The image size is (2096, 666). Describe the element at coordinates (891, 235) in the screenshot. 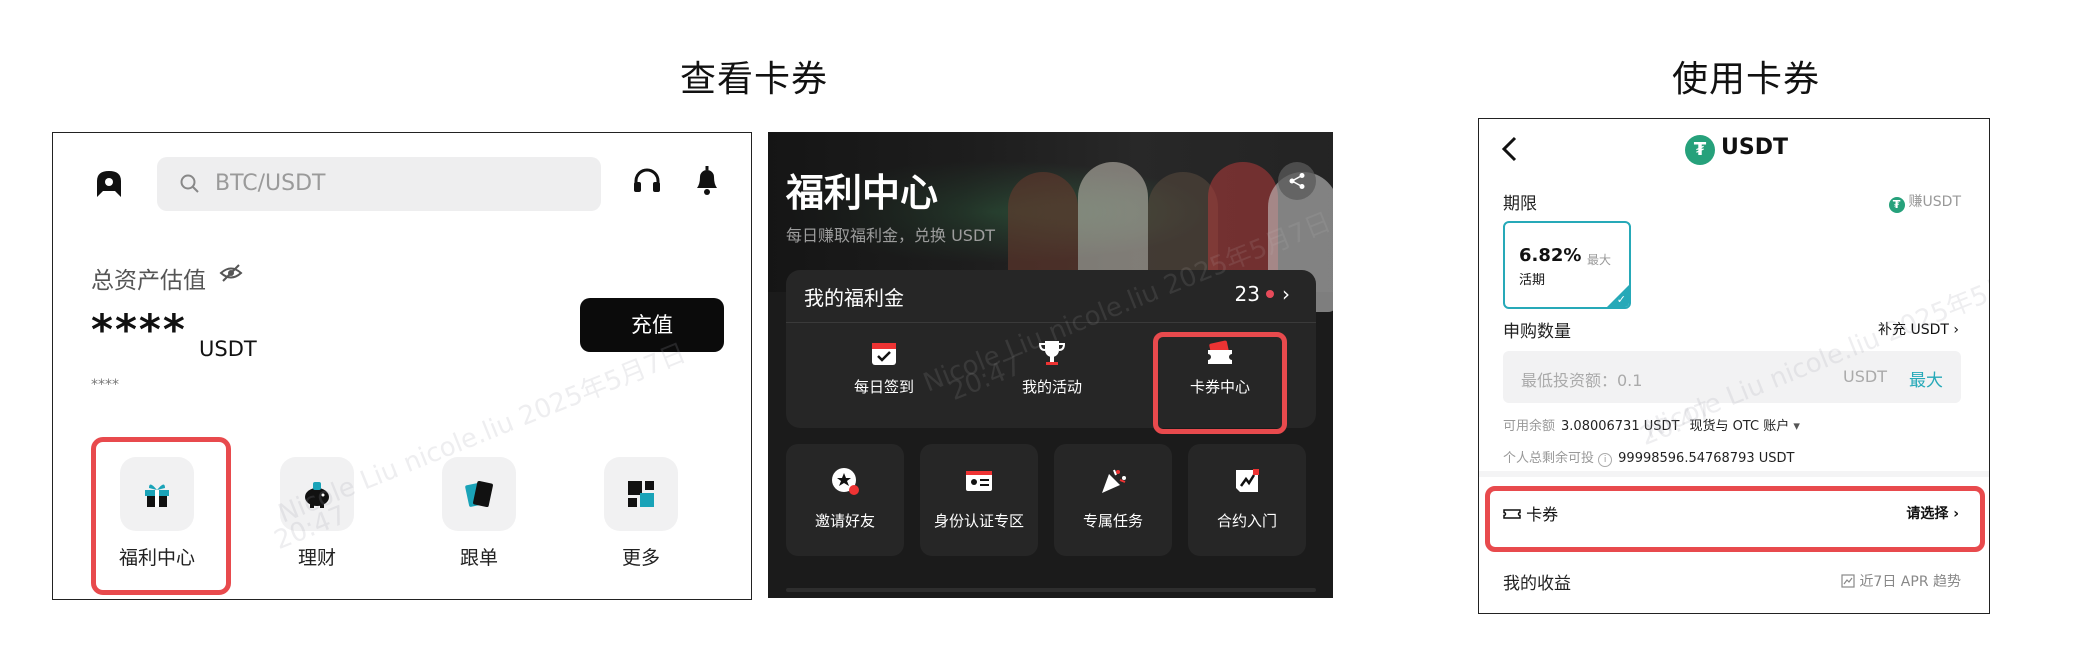

I see `page-subtitle: 每日赚取福利金，兑换 USDT` at that location.